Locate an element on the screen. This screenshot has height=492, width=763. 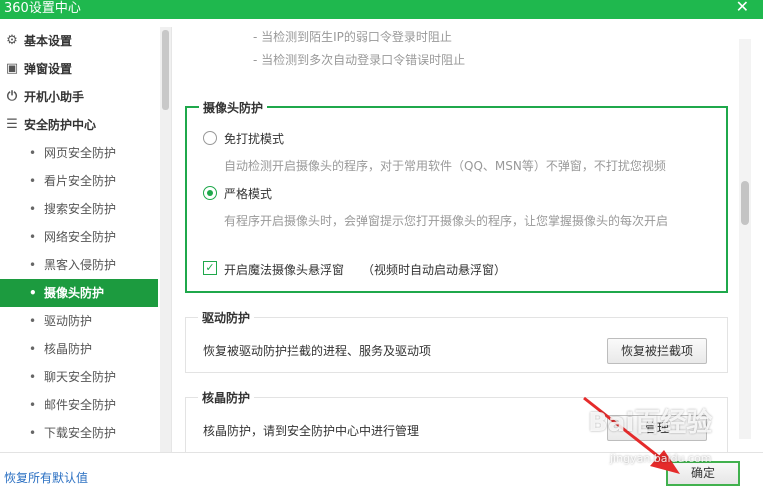
checkbox-label: 开启魔法摄像头悬浮窗 is located at coordinates (284, 269).